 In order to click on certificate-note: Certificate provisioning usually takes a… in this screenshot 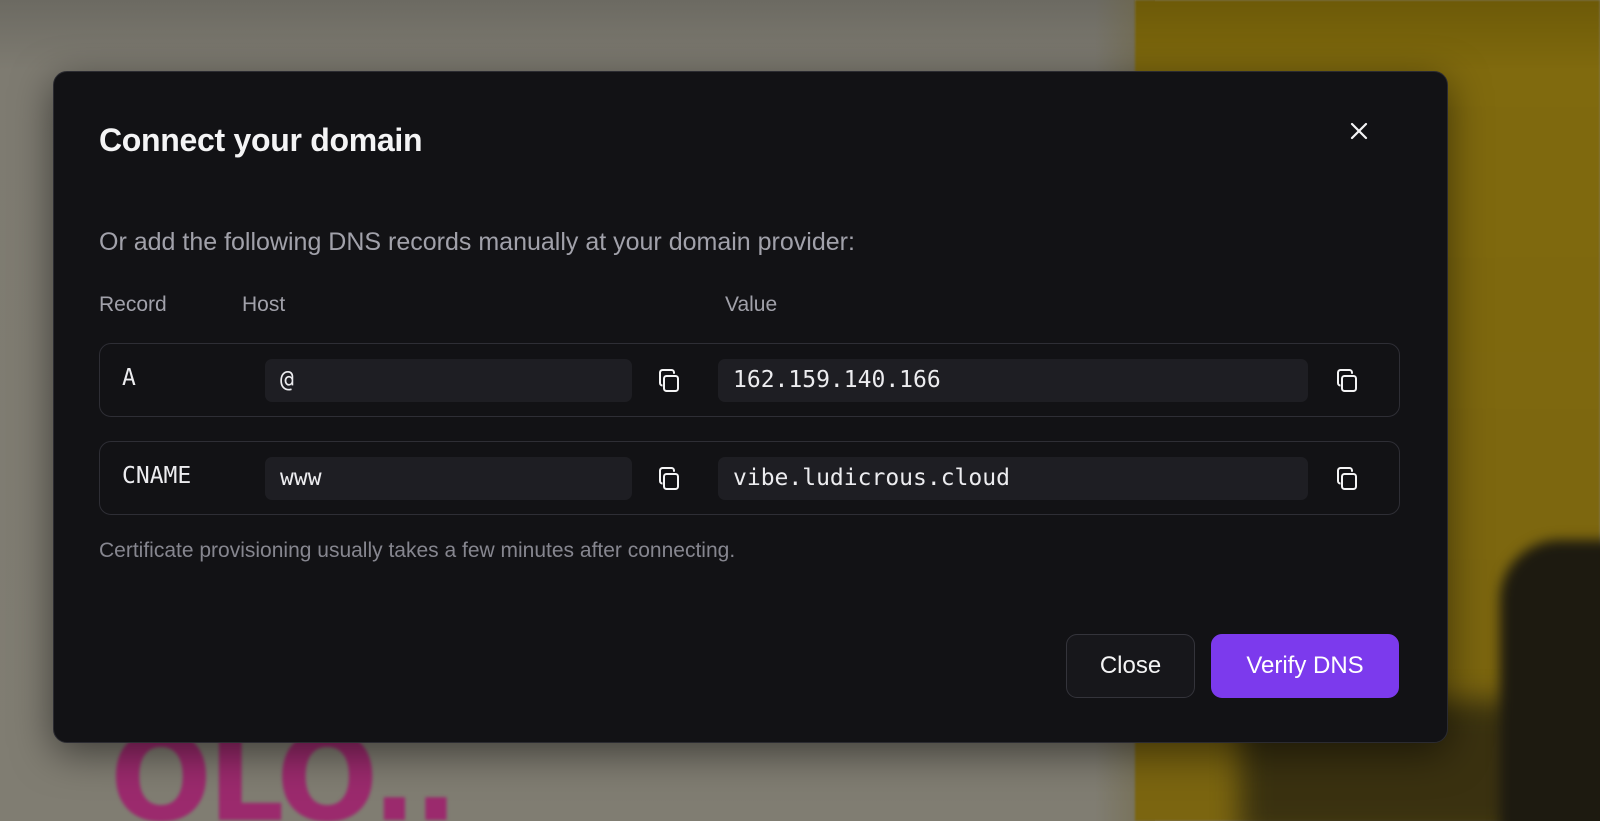, I will do `click(417, 550)`.